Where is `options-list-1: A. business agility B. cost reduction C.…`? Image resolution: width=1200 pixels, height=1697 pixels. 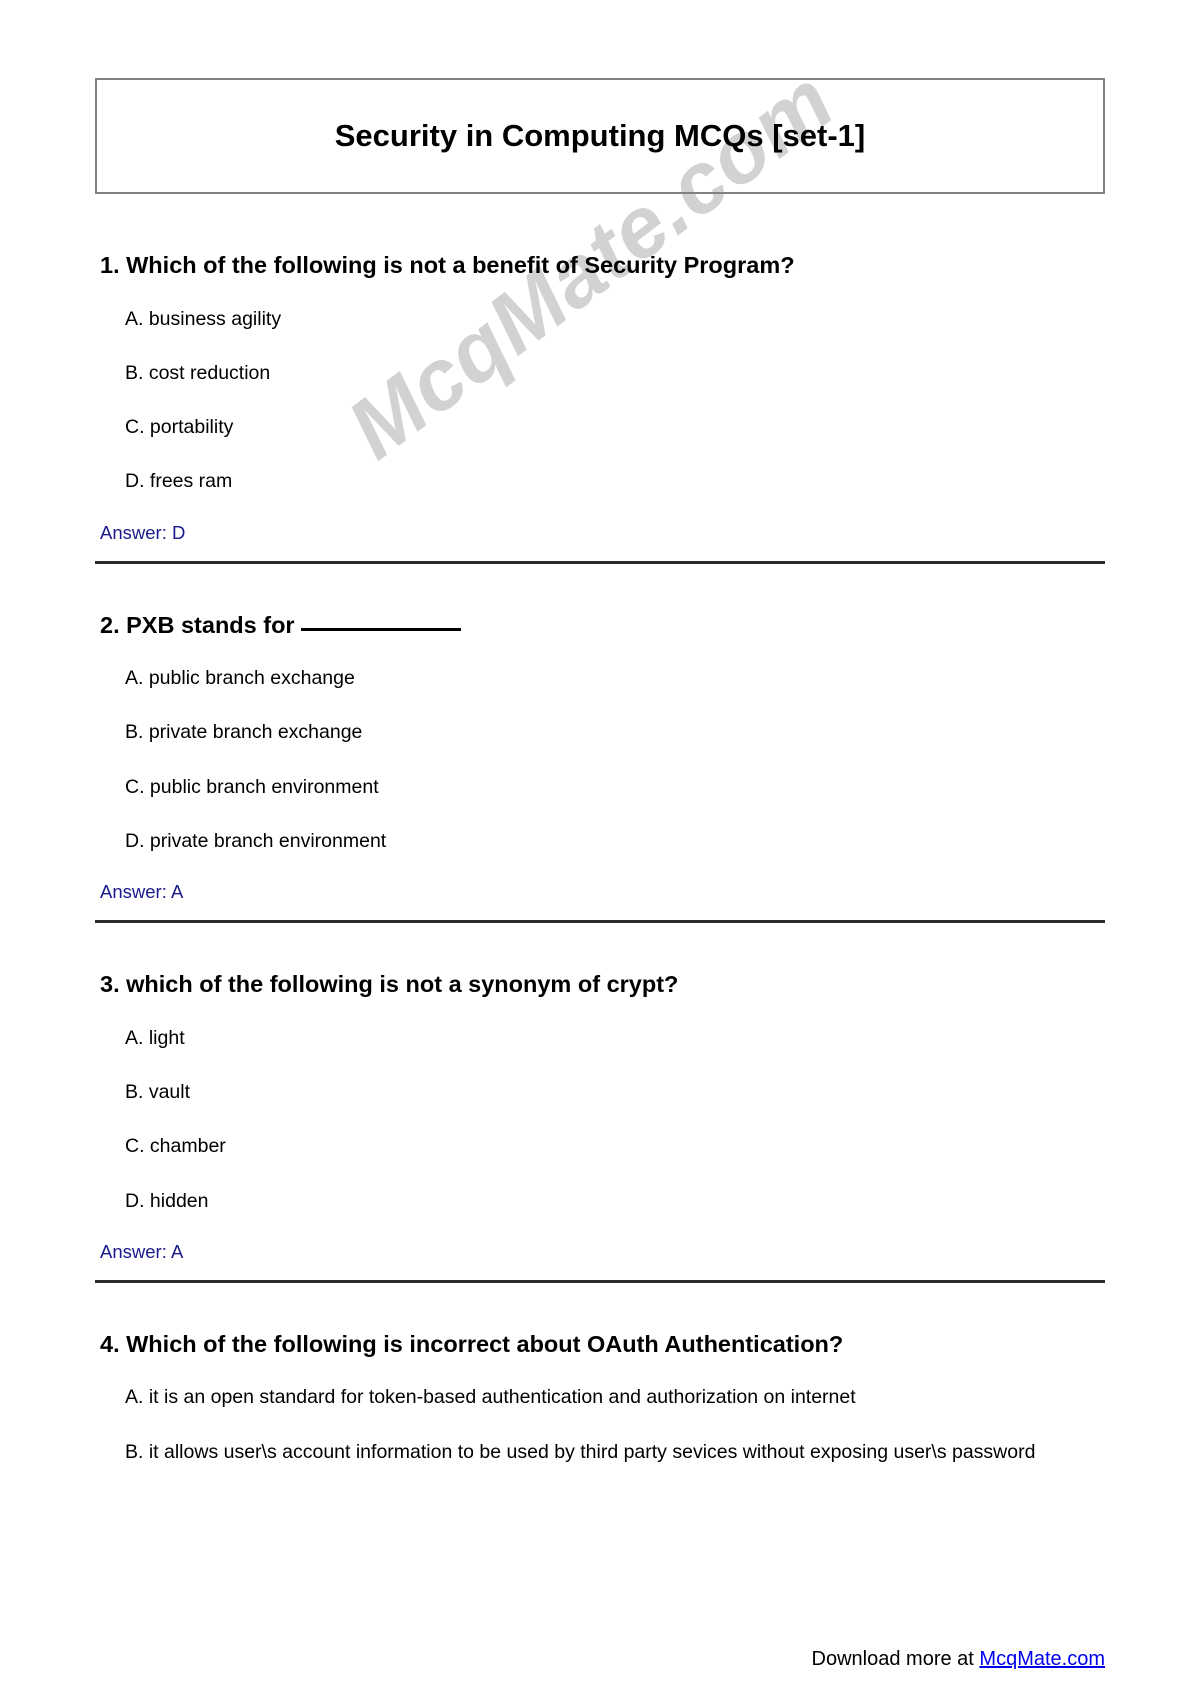 options-list-1: A. business agility B. cost reduction C.… is located at coordinates (600, 400).